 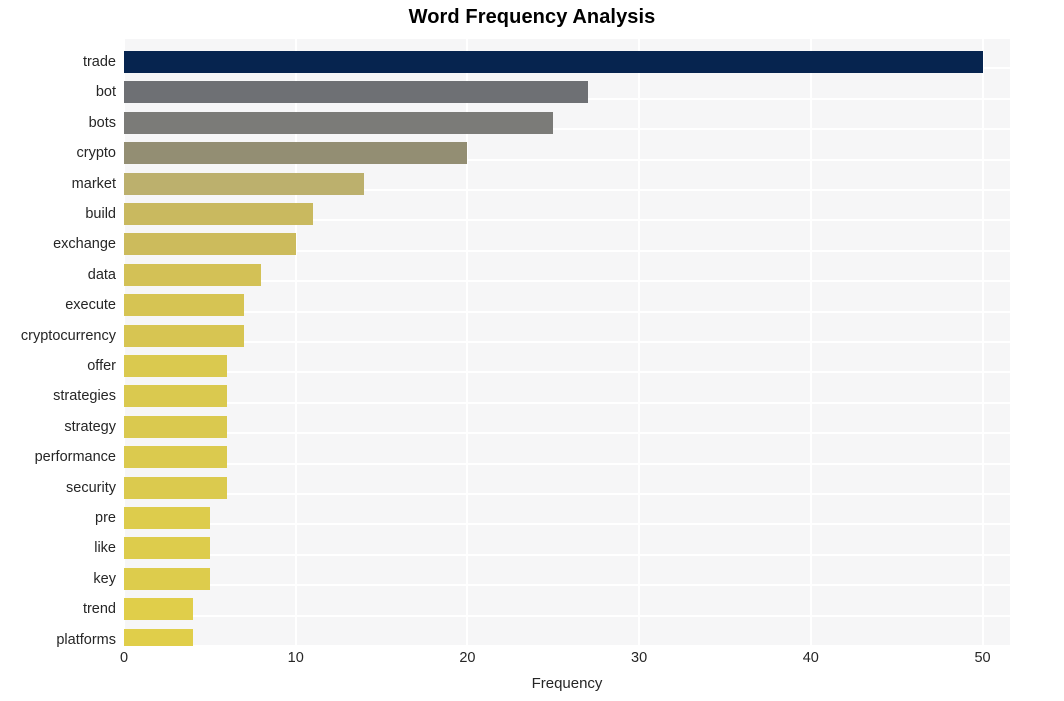 What do you see at coordinates (100, 214) in the screenshot?
I see `y-tick-label: build` at bounding box center [100, 214].